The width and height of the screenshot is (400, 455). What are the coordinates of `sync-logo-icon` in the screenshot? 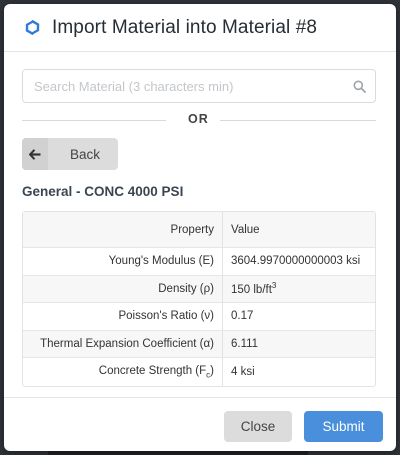 It's located at (32, 27).